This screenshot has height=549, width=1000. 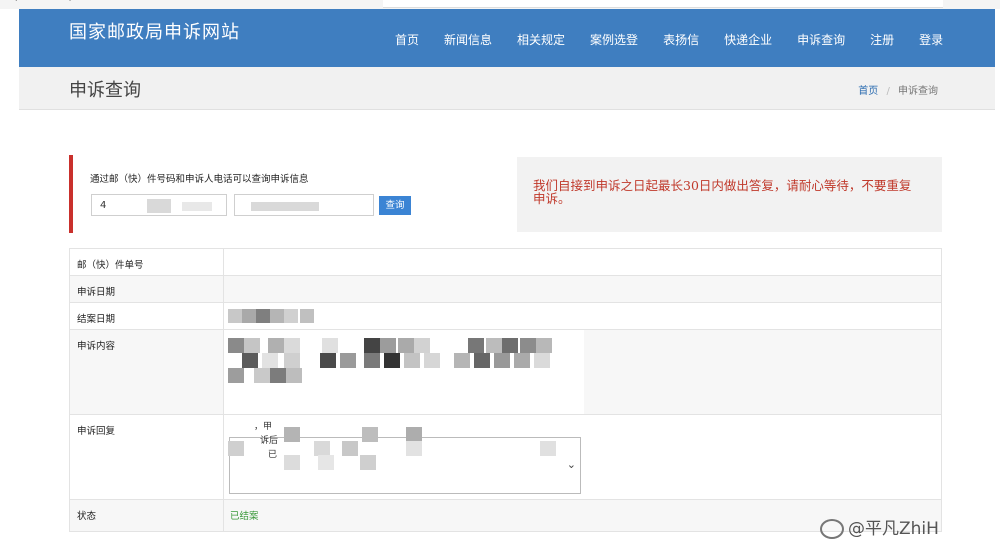 I want to click on chevron-down-icon: ⌄, so click(x=571, y=464).